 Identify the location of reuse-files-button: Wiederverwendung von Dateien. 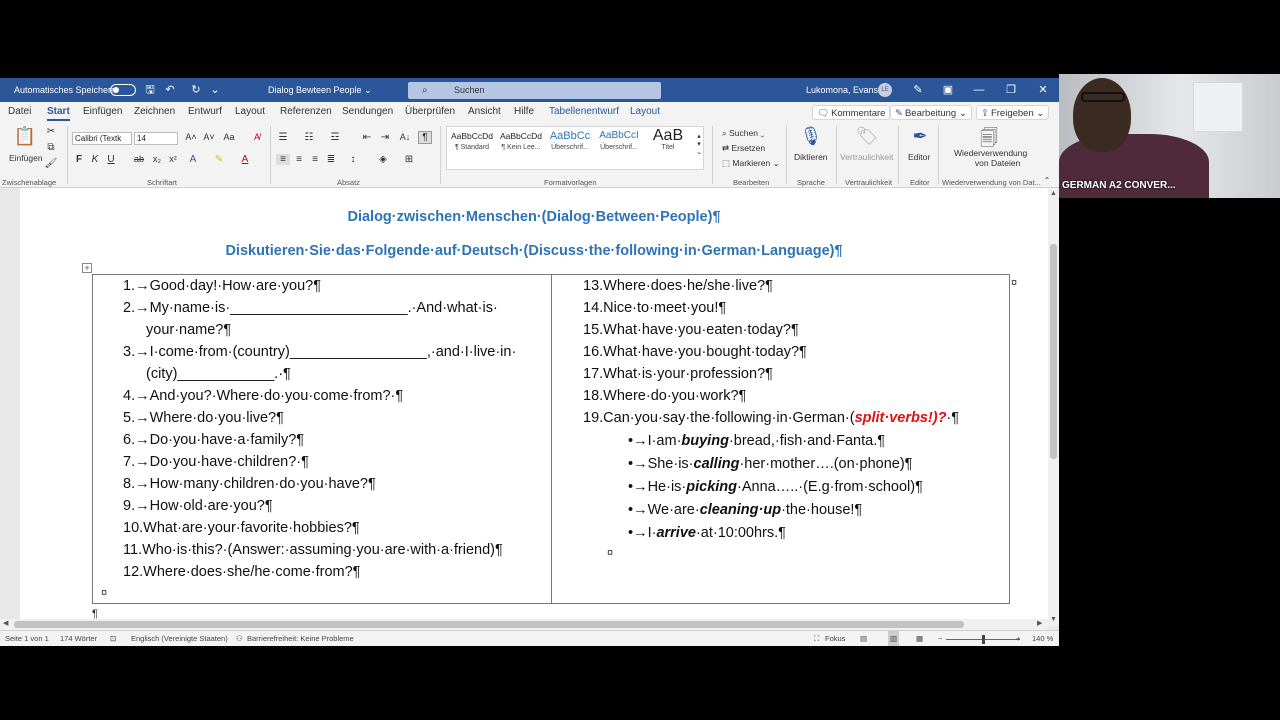
(990, 158).